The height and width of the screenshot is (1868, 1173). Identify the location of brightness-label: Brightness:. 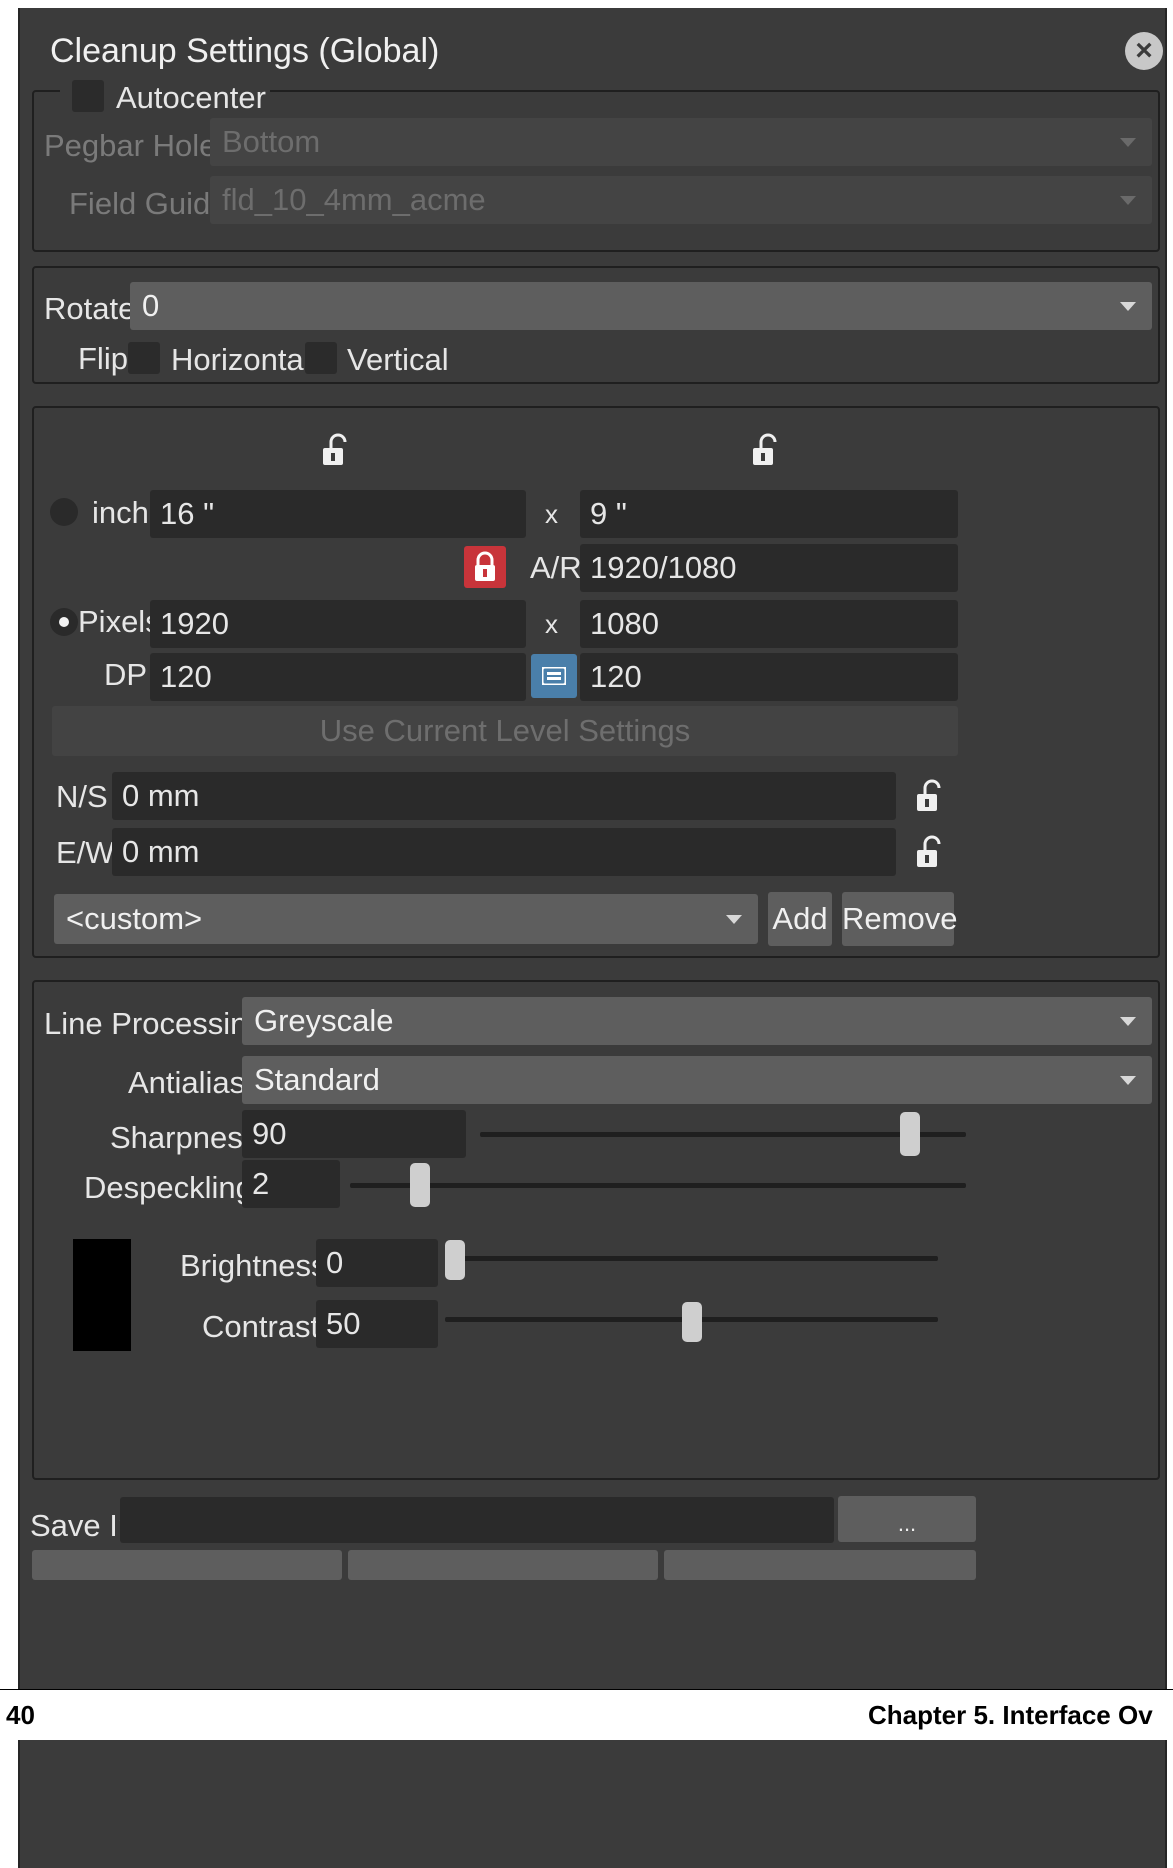
(258, 1265).